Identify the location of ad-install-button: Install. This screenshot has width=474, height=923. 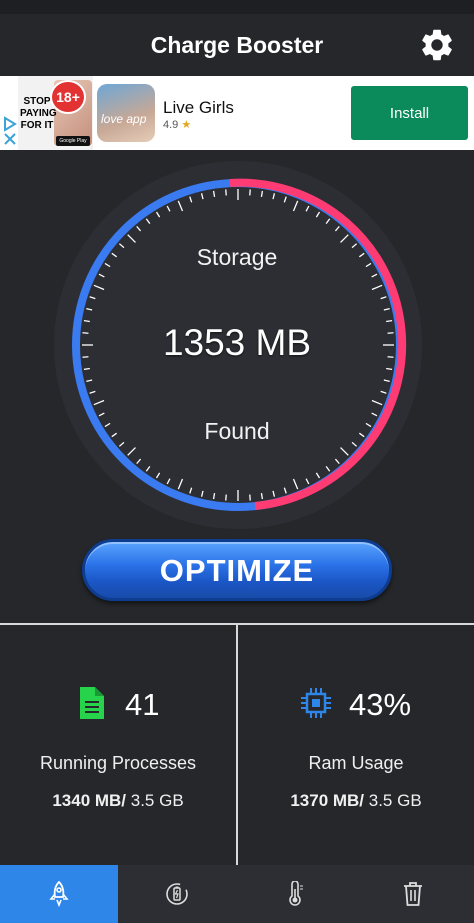
(409, 113).